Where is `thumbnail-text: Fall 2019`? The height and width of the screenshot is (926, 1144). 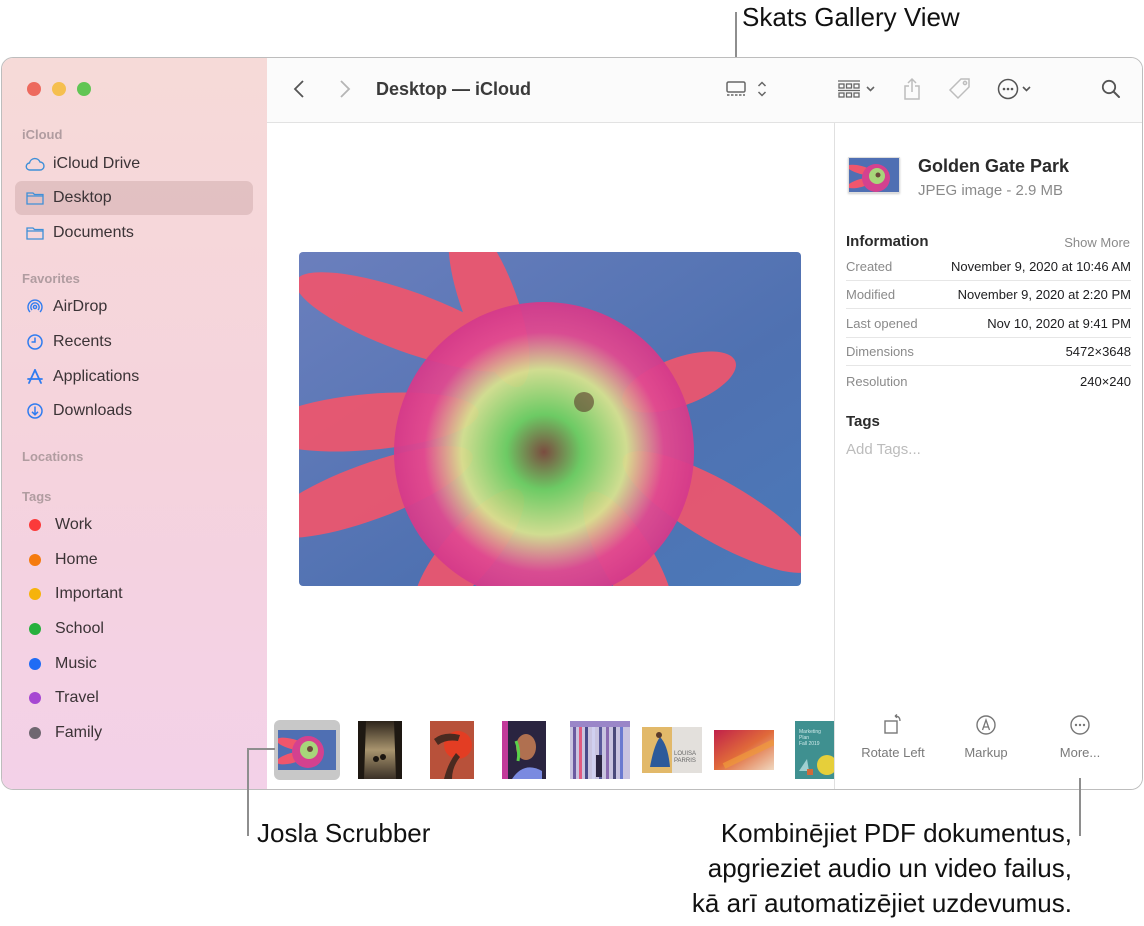
thumbnail-text: Fall 2019 is located at coordinates (809, 744).